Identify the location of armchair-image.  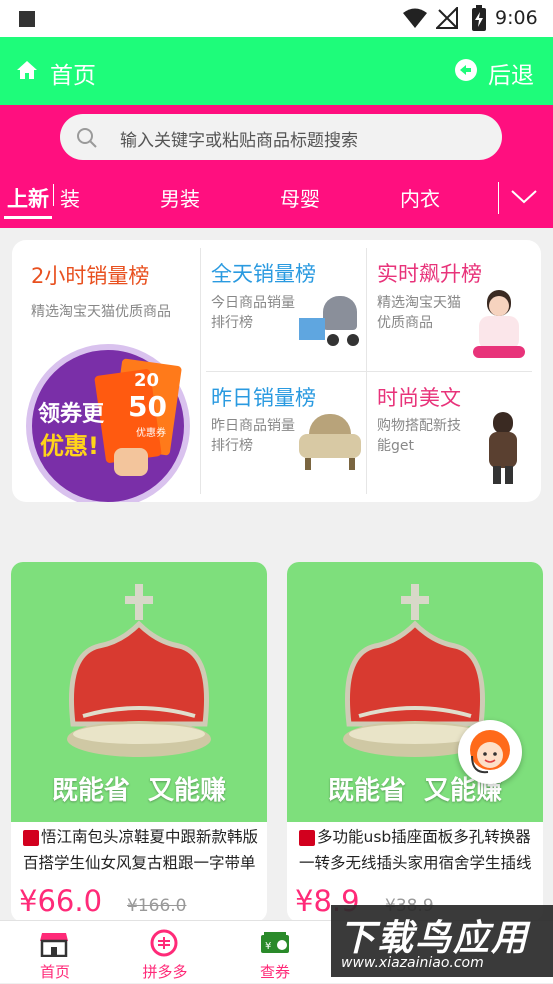
(330, 443).